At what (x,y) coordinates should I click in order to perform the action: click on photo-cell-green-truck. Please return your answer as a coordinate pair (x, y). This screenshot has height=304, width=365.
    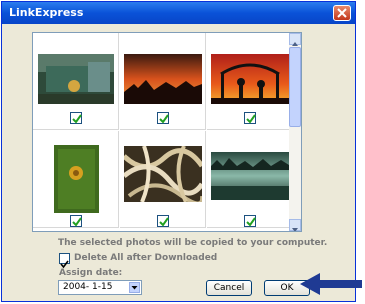
    Looking at the image, I should click on (76, 81).